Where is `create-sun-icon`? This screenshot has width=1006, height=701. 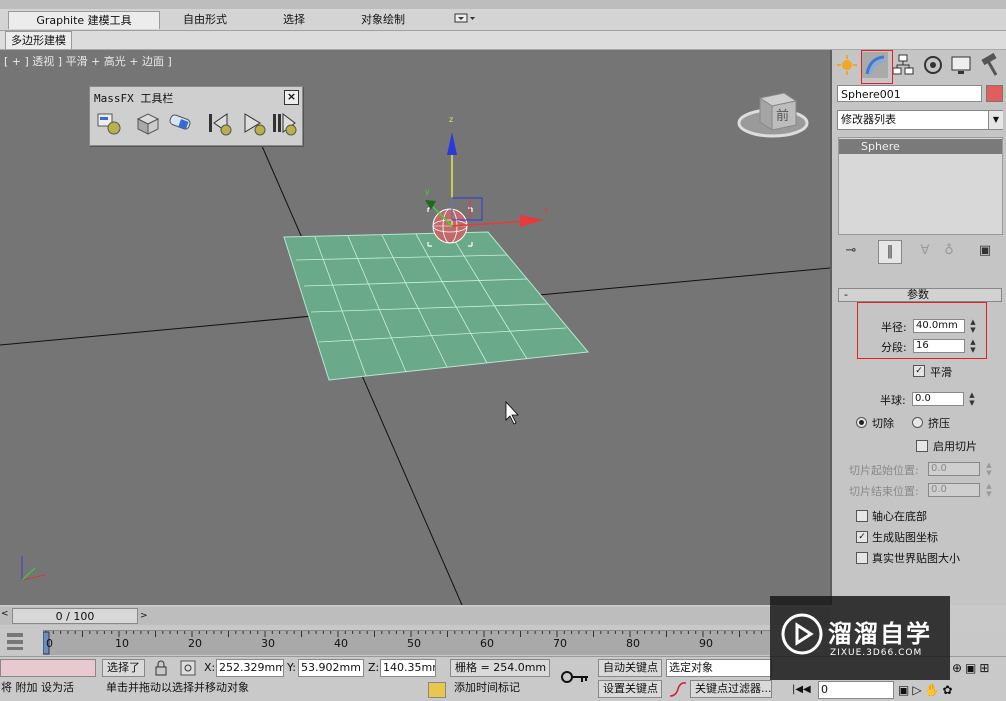
create-sun-icon is located at coordinates (847, 65).